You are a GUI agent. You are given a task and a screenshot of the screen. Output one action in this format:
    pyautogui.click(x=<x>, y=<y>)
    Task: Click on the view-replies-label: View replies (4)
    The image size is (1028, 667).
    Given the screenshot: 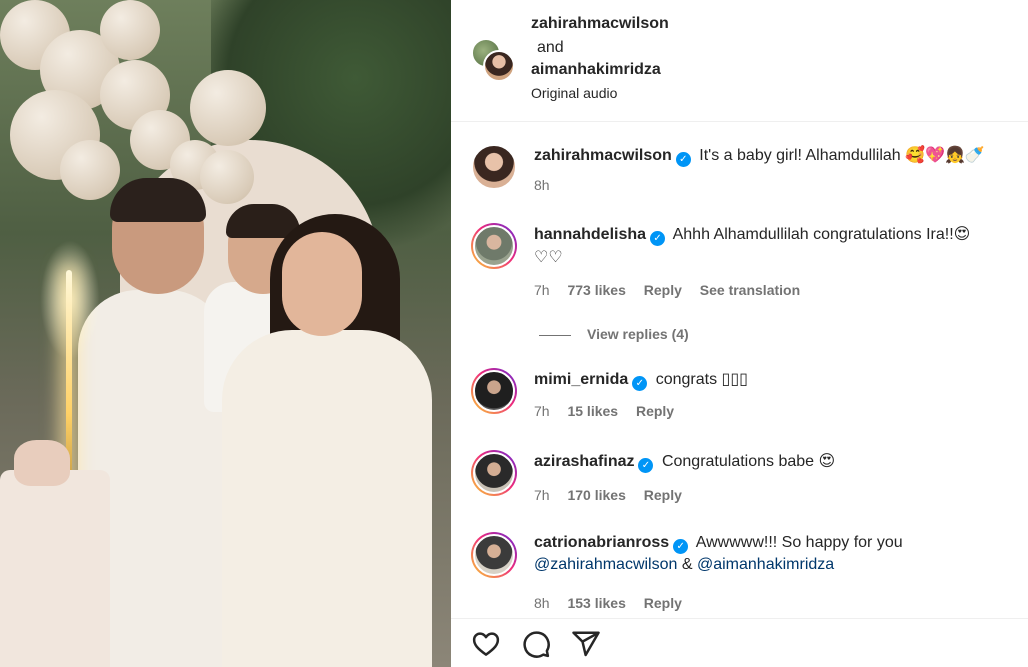 What is the action you would take?
    pyautogui.click(x=638, y=334)
    